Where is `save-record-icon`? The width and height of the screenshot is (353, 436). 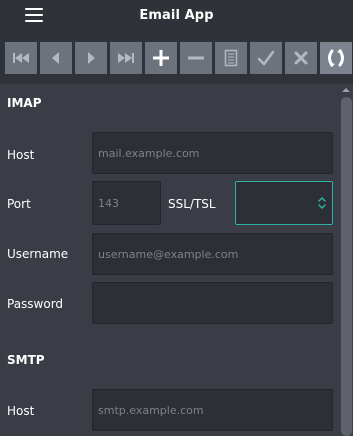 save-record-icon is located at coordinates (266, 58).